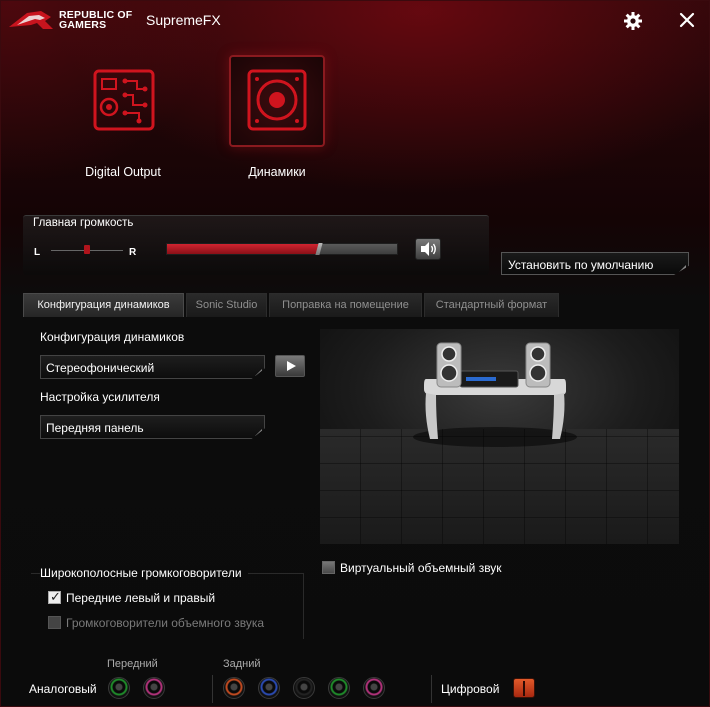  I want to click on tab-sonic-studio: Sonic Studio, so click(226, 305).